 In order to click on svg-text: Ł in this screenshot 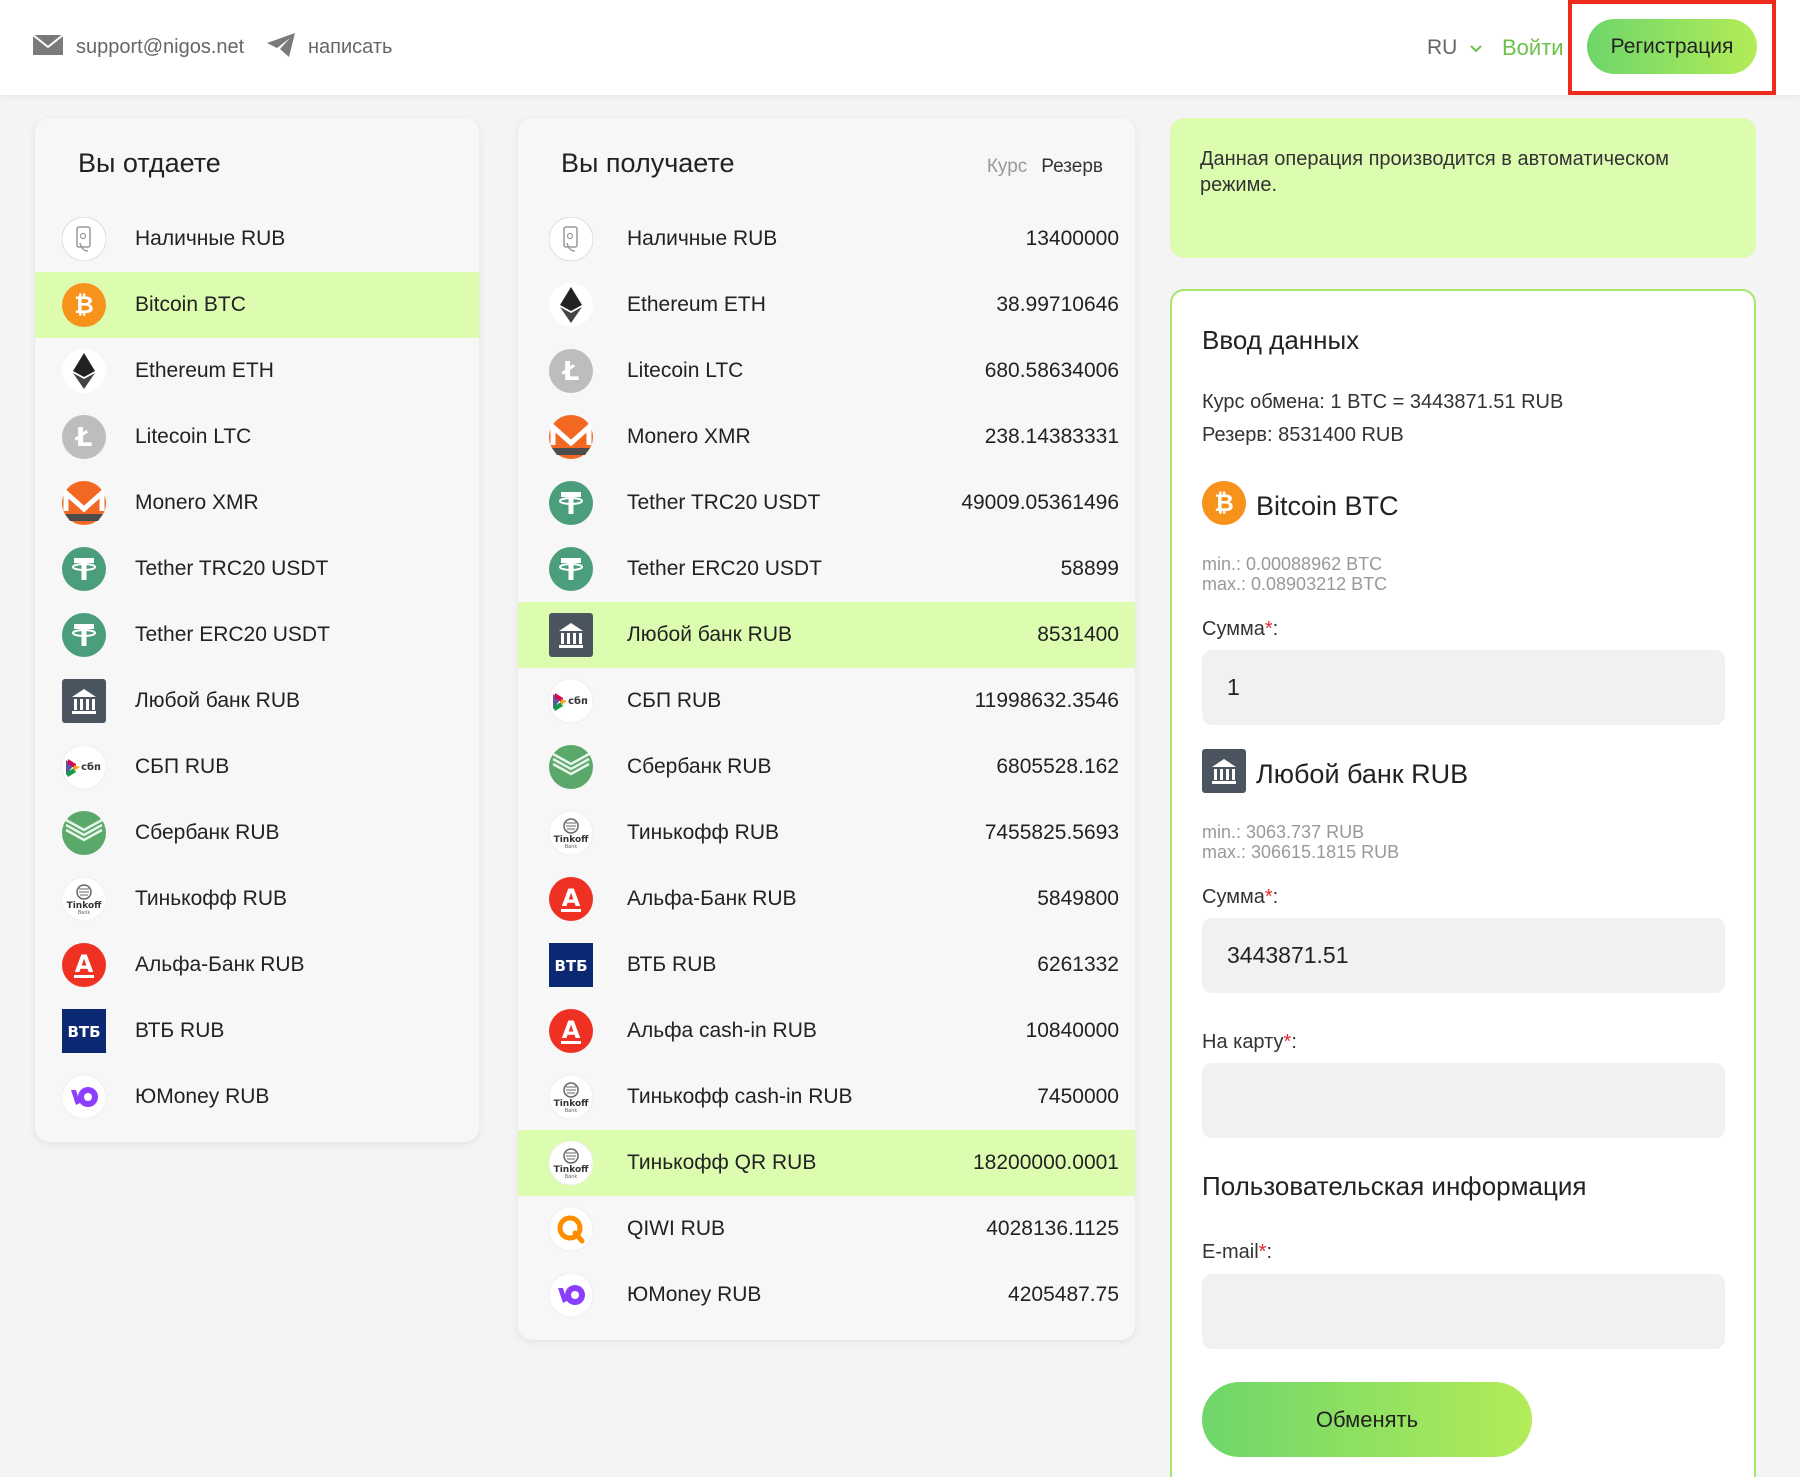, I will do `click(83, 438)`.